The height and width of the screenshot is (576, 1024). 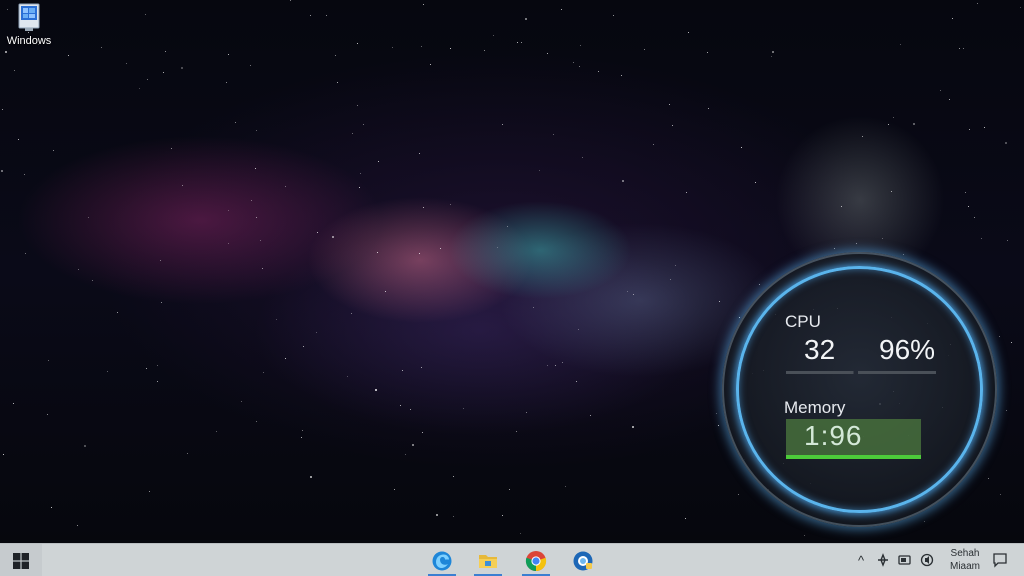 I want to click on system-monitor-widget: CPU 32 96% Memory 1:96, so click(x=859, y=389).